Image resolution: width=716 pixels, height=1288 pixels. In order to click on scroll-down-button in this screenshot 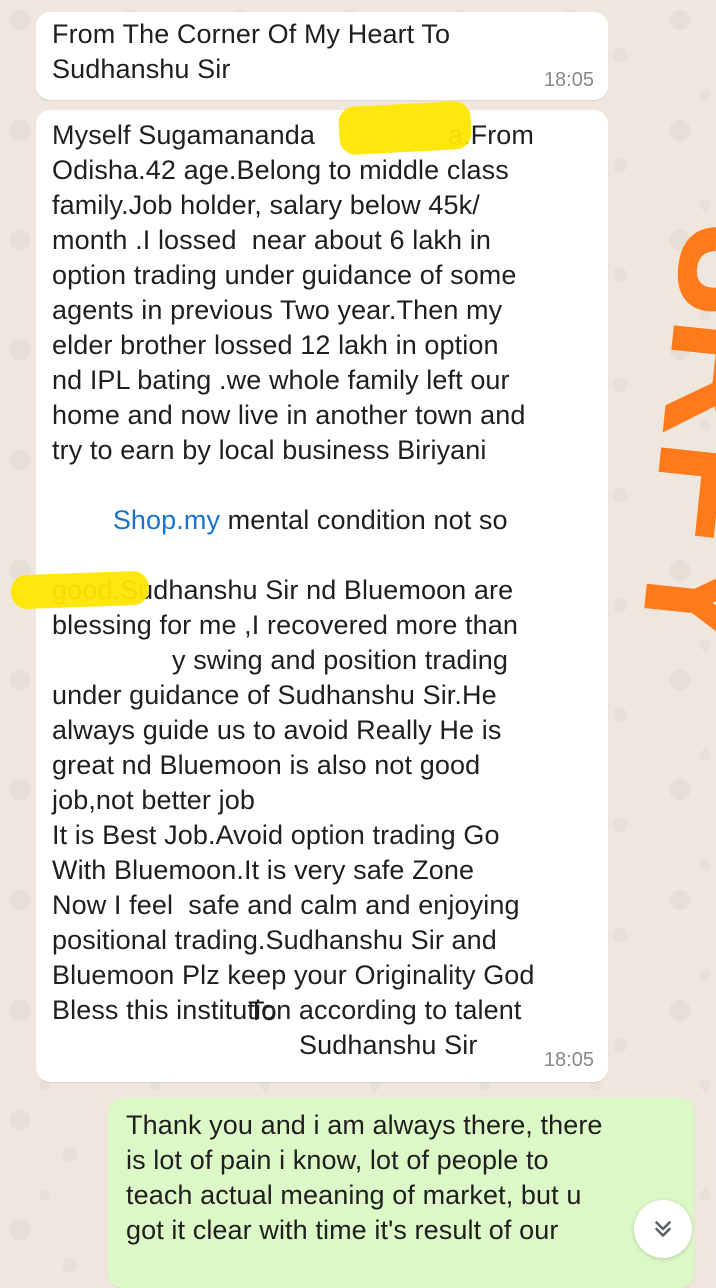, I will do `click(663, 1229)`.